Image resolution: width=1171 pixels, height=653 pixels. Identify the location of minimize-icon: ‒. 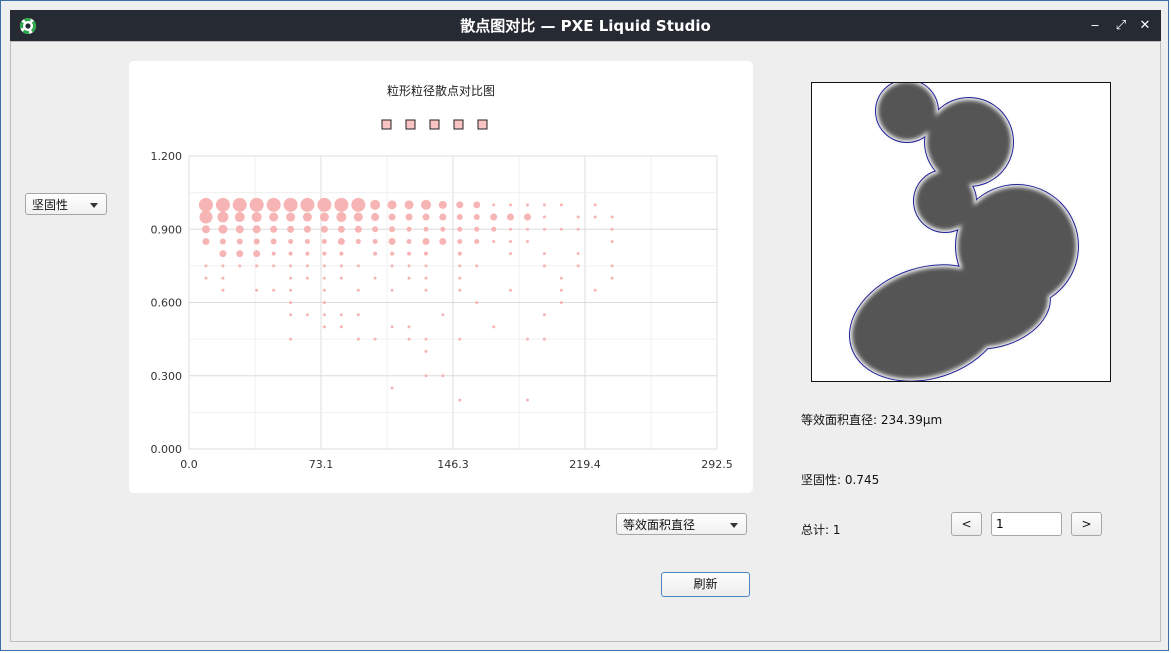
(1095, 26).